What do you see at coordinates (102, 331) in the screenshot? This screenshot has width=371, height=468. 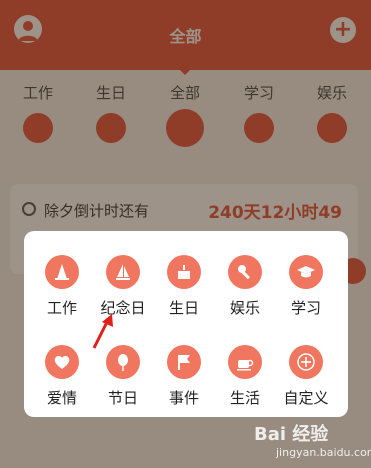 I see `annotation-arrow-icon` at bounding box center [102, 331].